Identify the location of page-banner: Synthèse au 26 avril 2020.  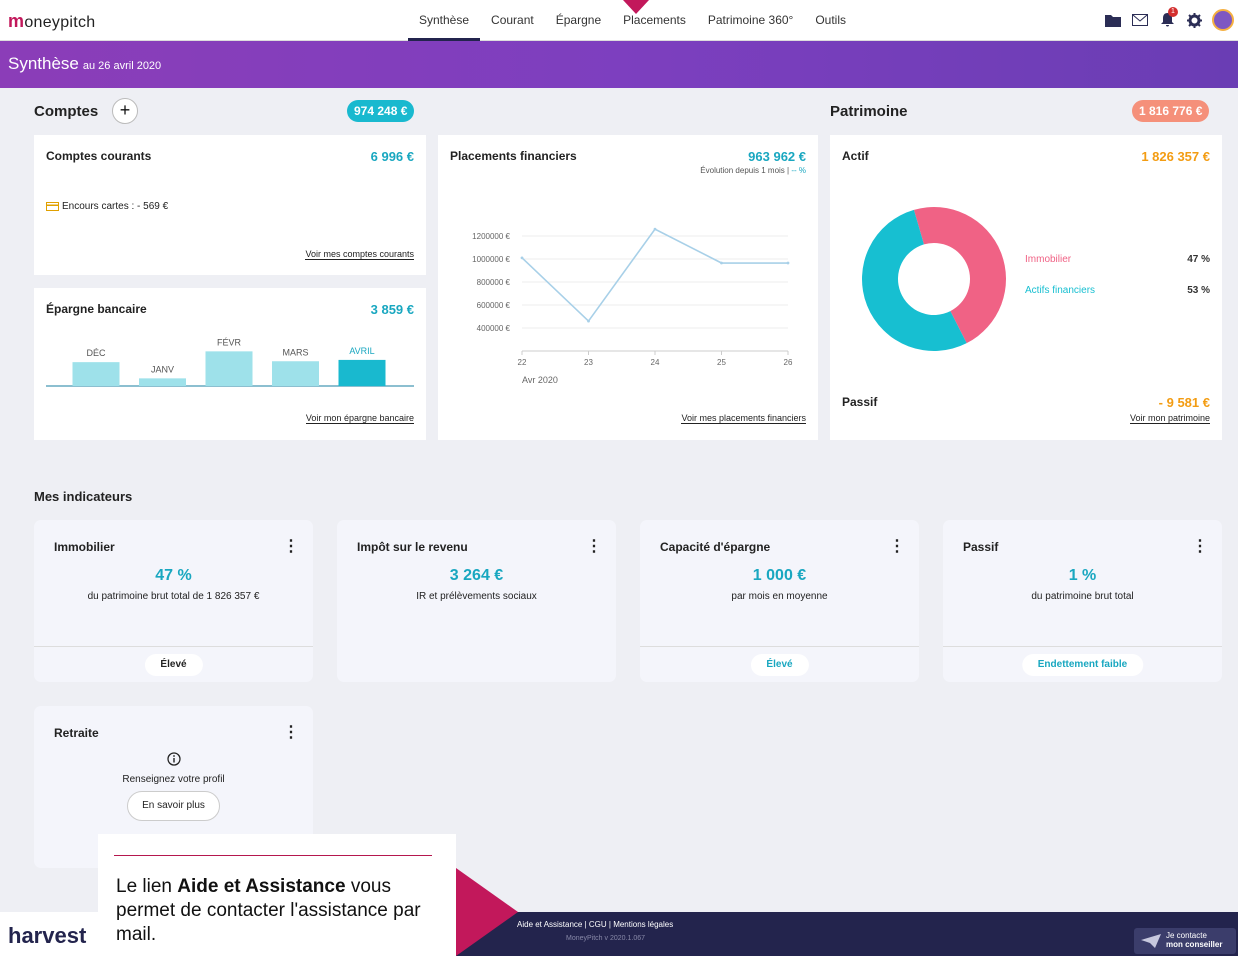
(619, 64).